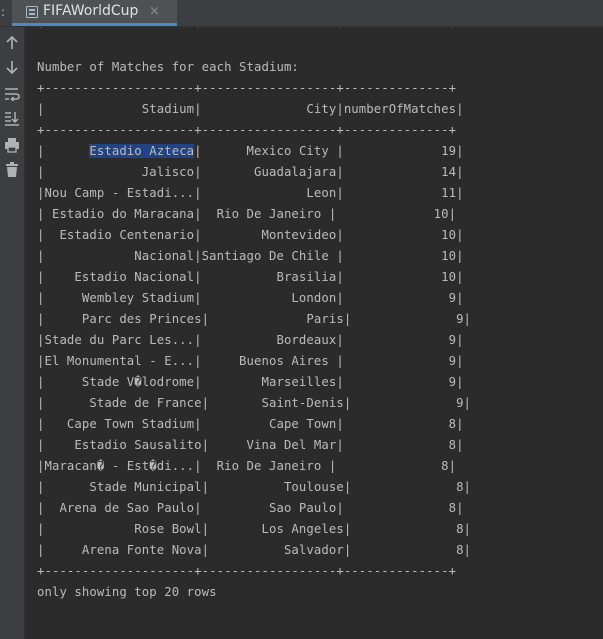 The image size is (603, 639). I want to click on table-row: | Cape Town Stadium| Cape Town| 8|, so click(250, 424).